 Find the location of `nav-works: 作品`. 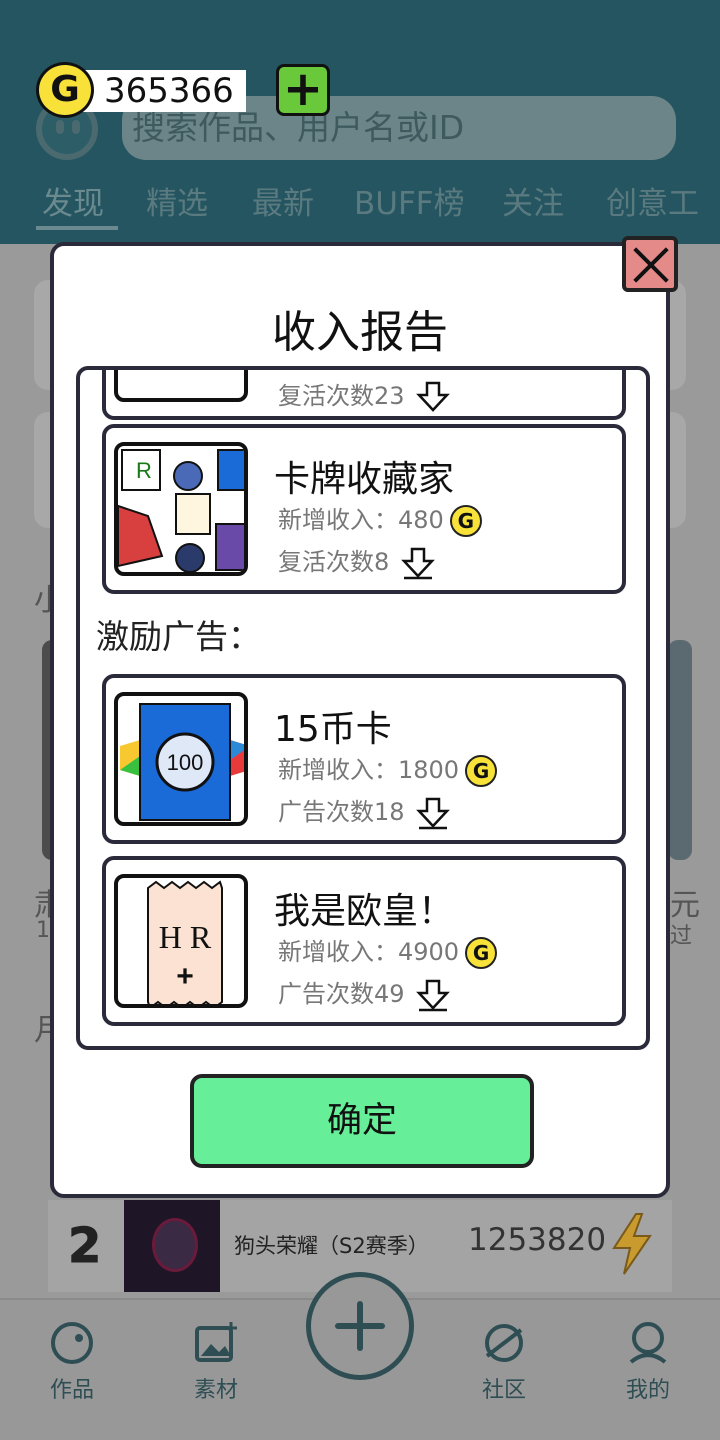

nav-works: 作品 is located at coordinates (72, 1362).